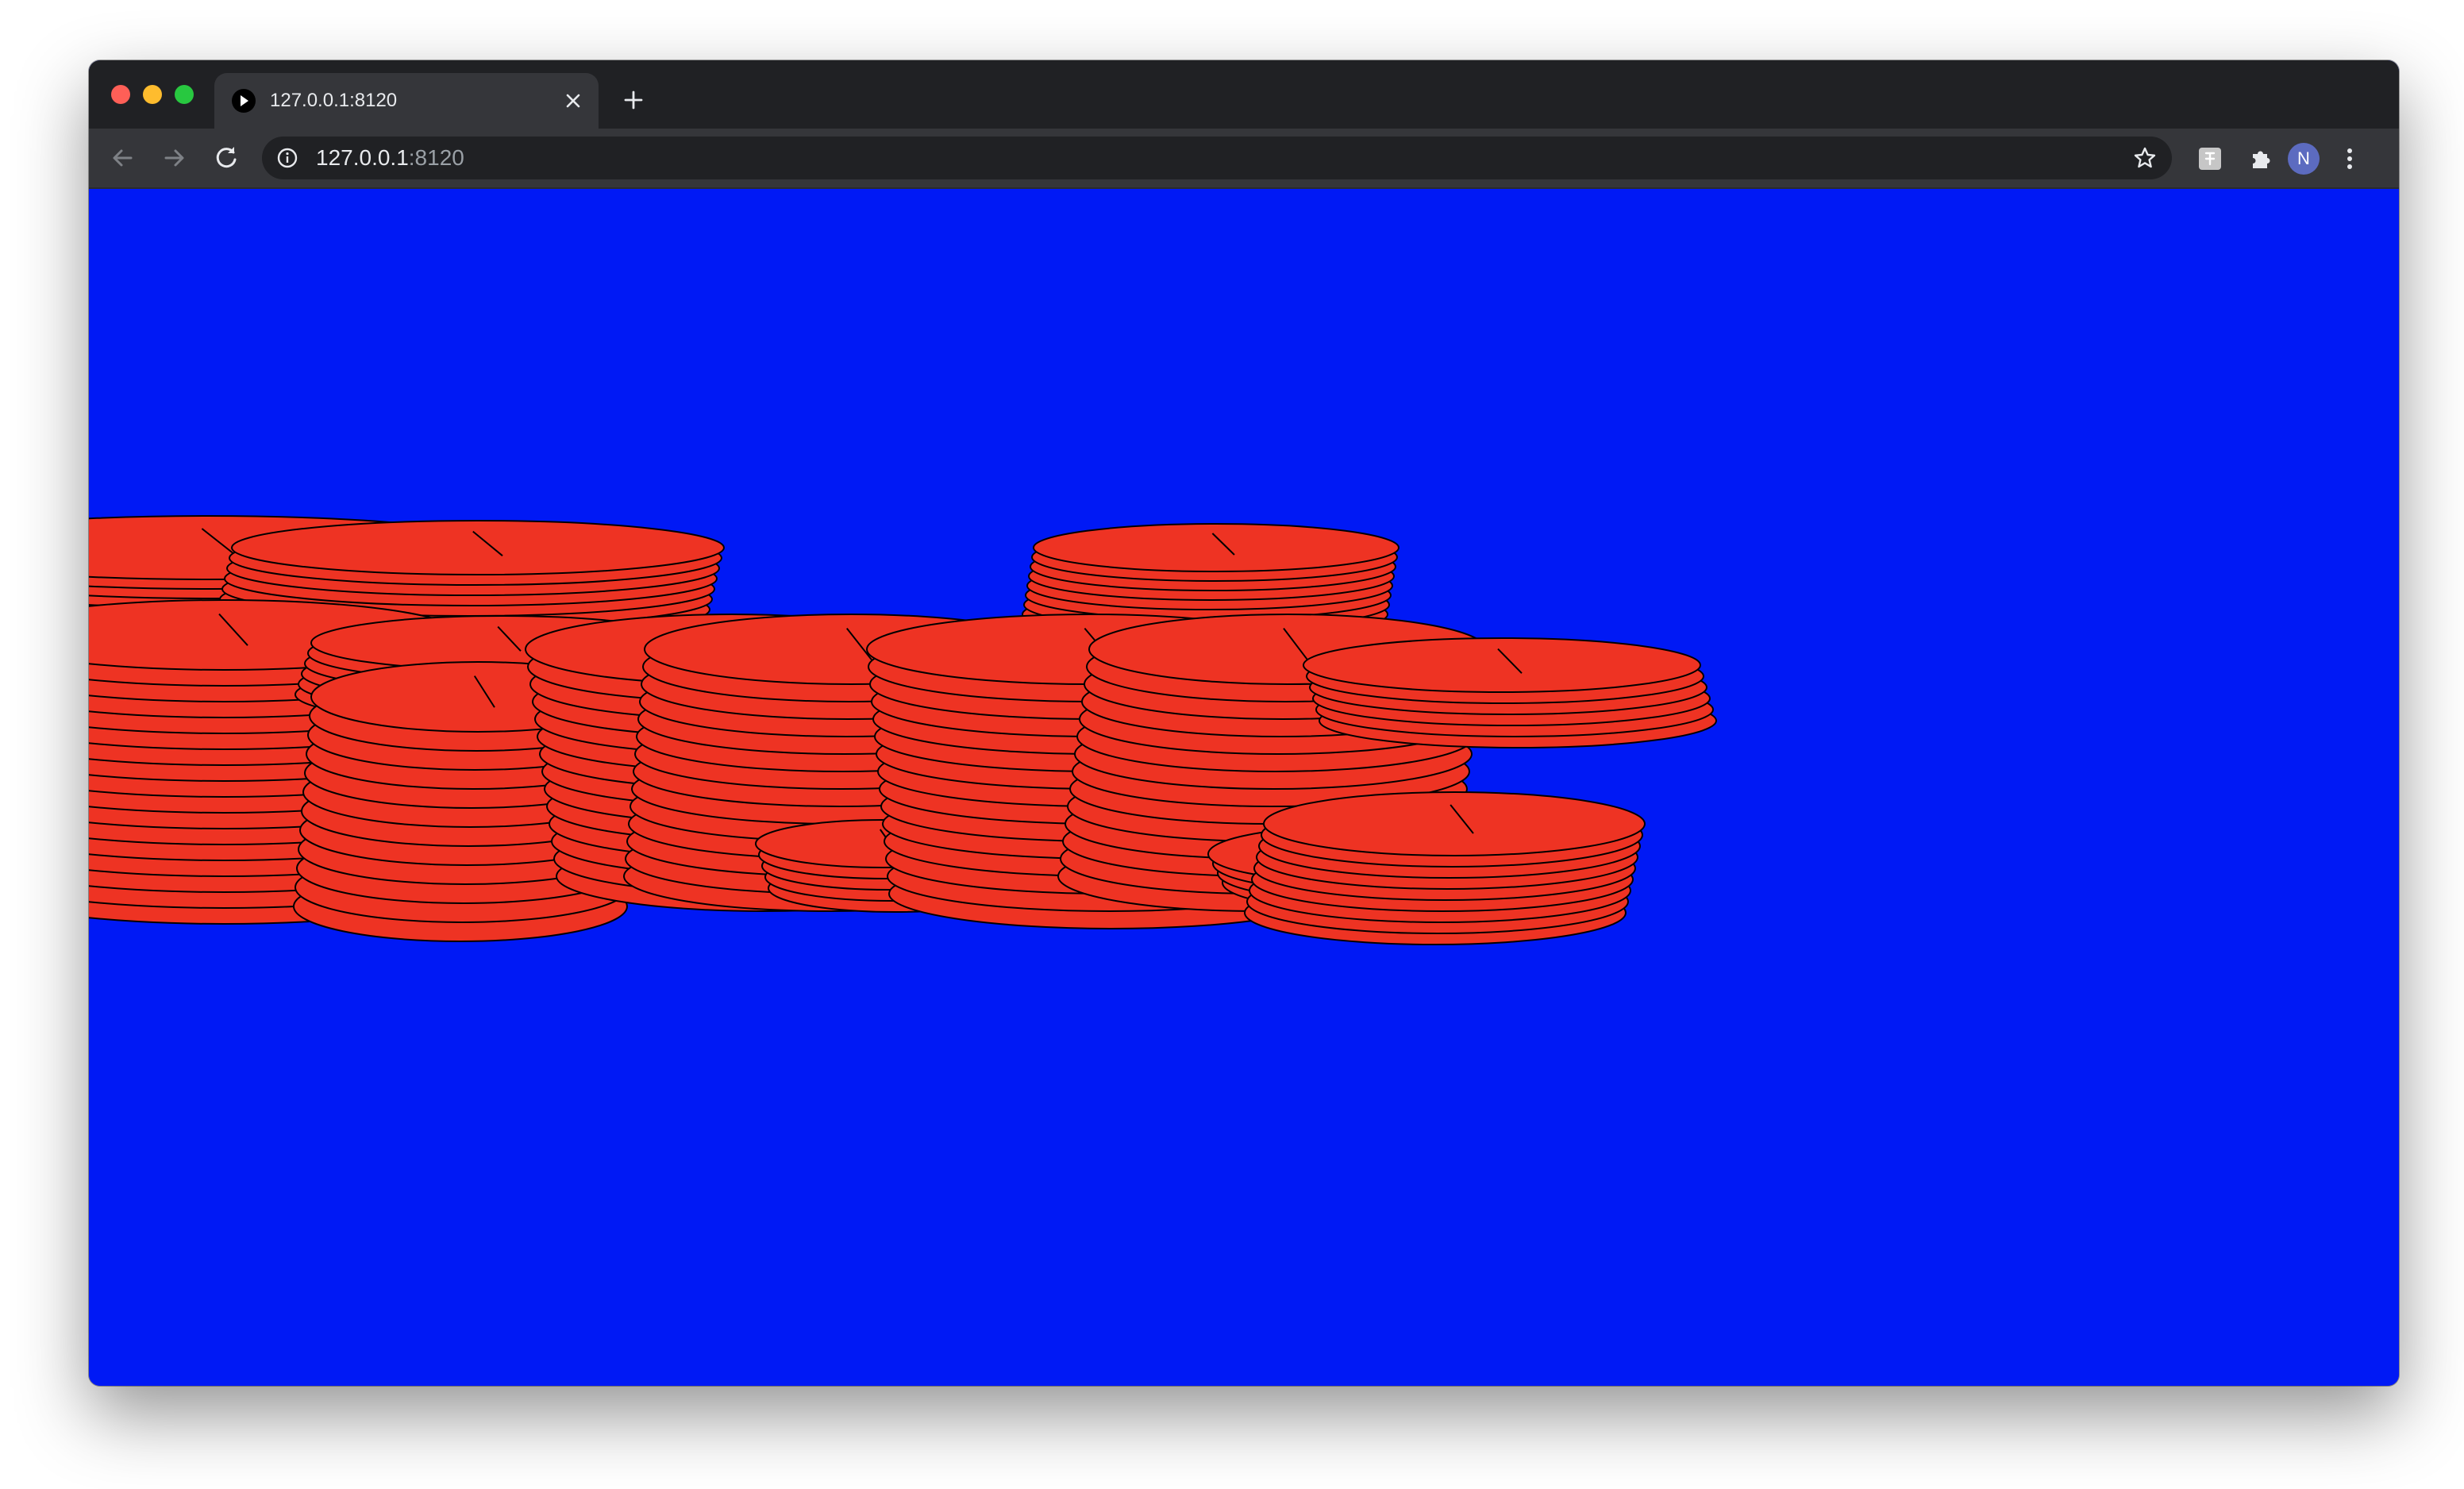 The height and width of the screenshot is (1489, 2464). I want to click on tab-strip: 127.0.0.1:8120, so click(1244, 94).